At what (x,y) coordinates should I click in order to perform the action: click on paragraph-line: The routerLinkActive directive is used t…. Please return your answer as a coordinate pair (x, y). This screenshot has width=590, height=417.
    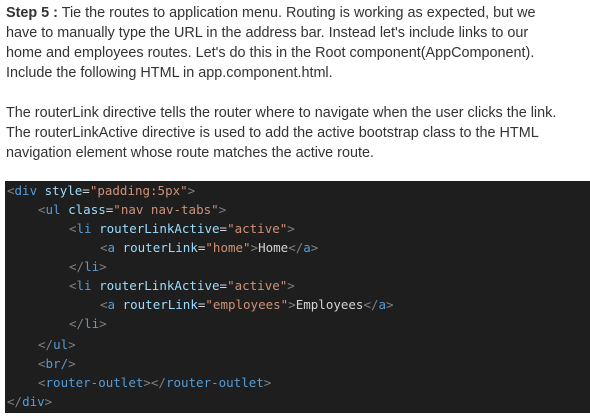
    Looking at the image, I should click on (272, 133).